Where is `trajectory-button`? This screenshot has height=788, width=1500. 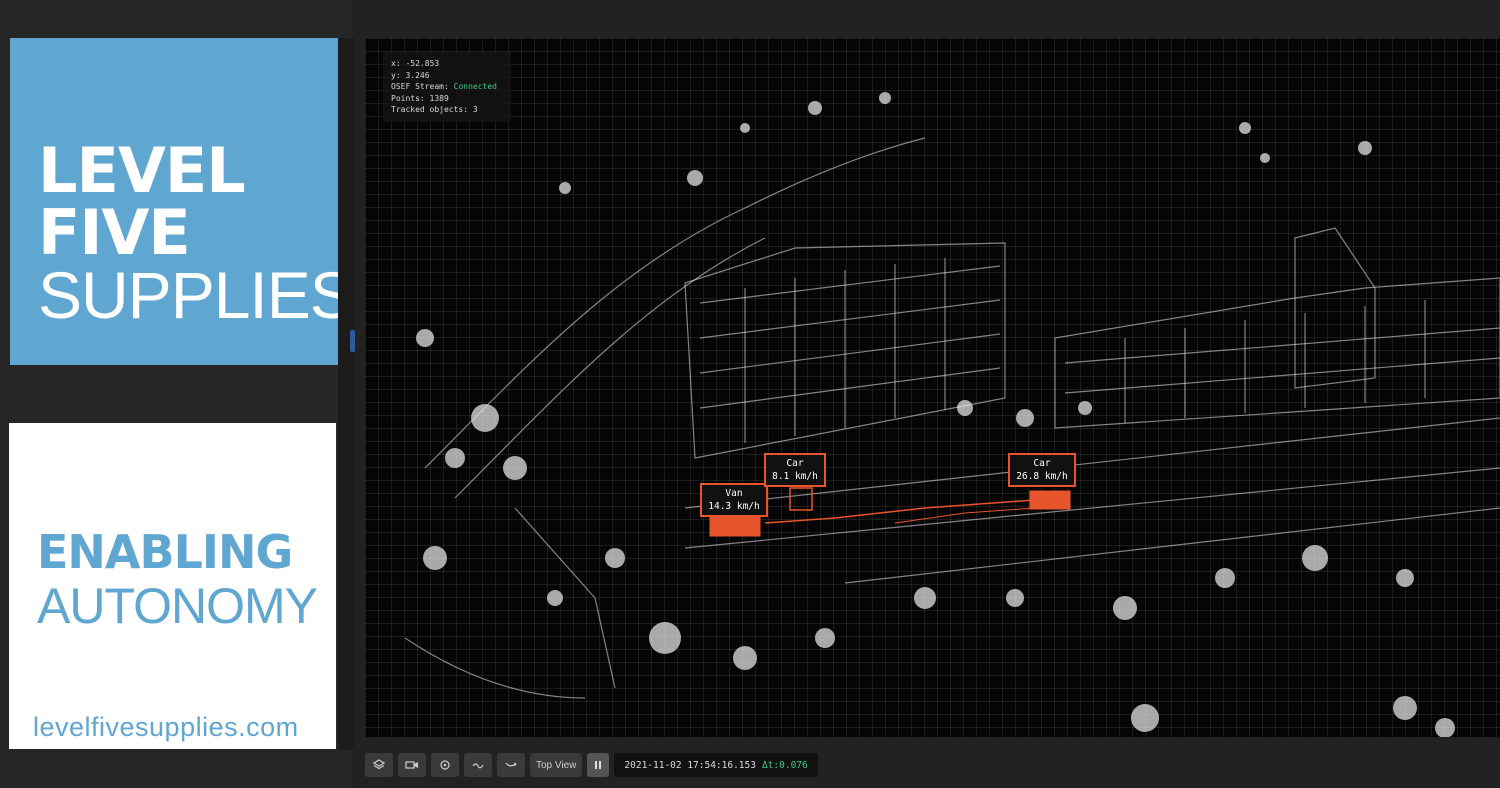 trajectory-button is located at coordinates (511, 765).